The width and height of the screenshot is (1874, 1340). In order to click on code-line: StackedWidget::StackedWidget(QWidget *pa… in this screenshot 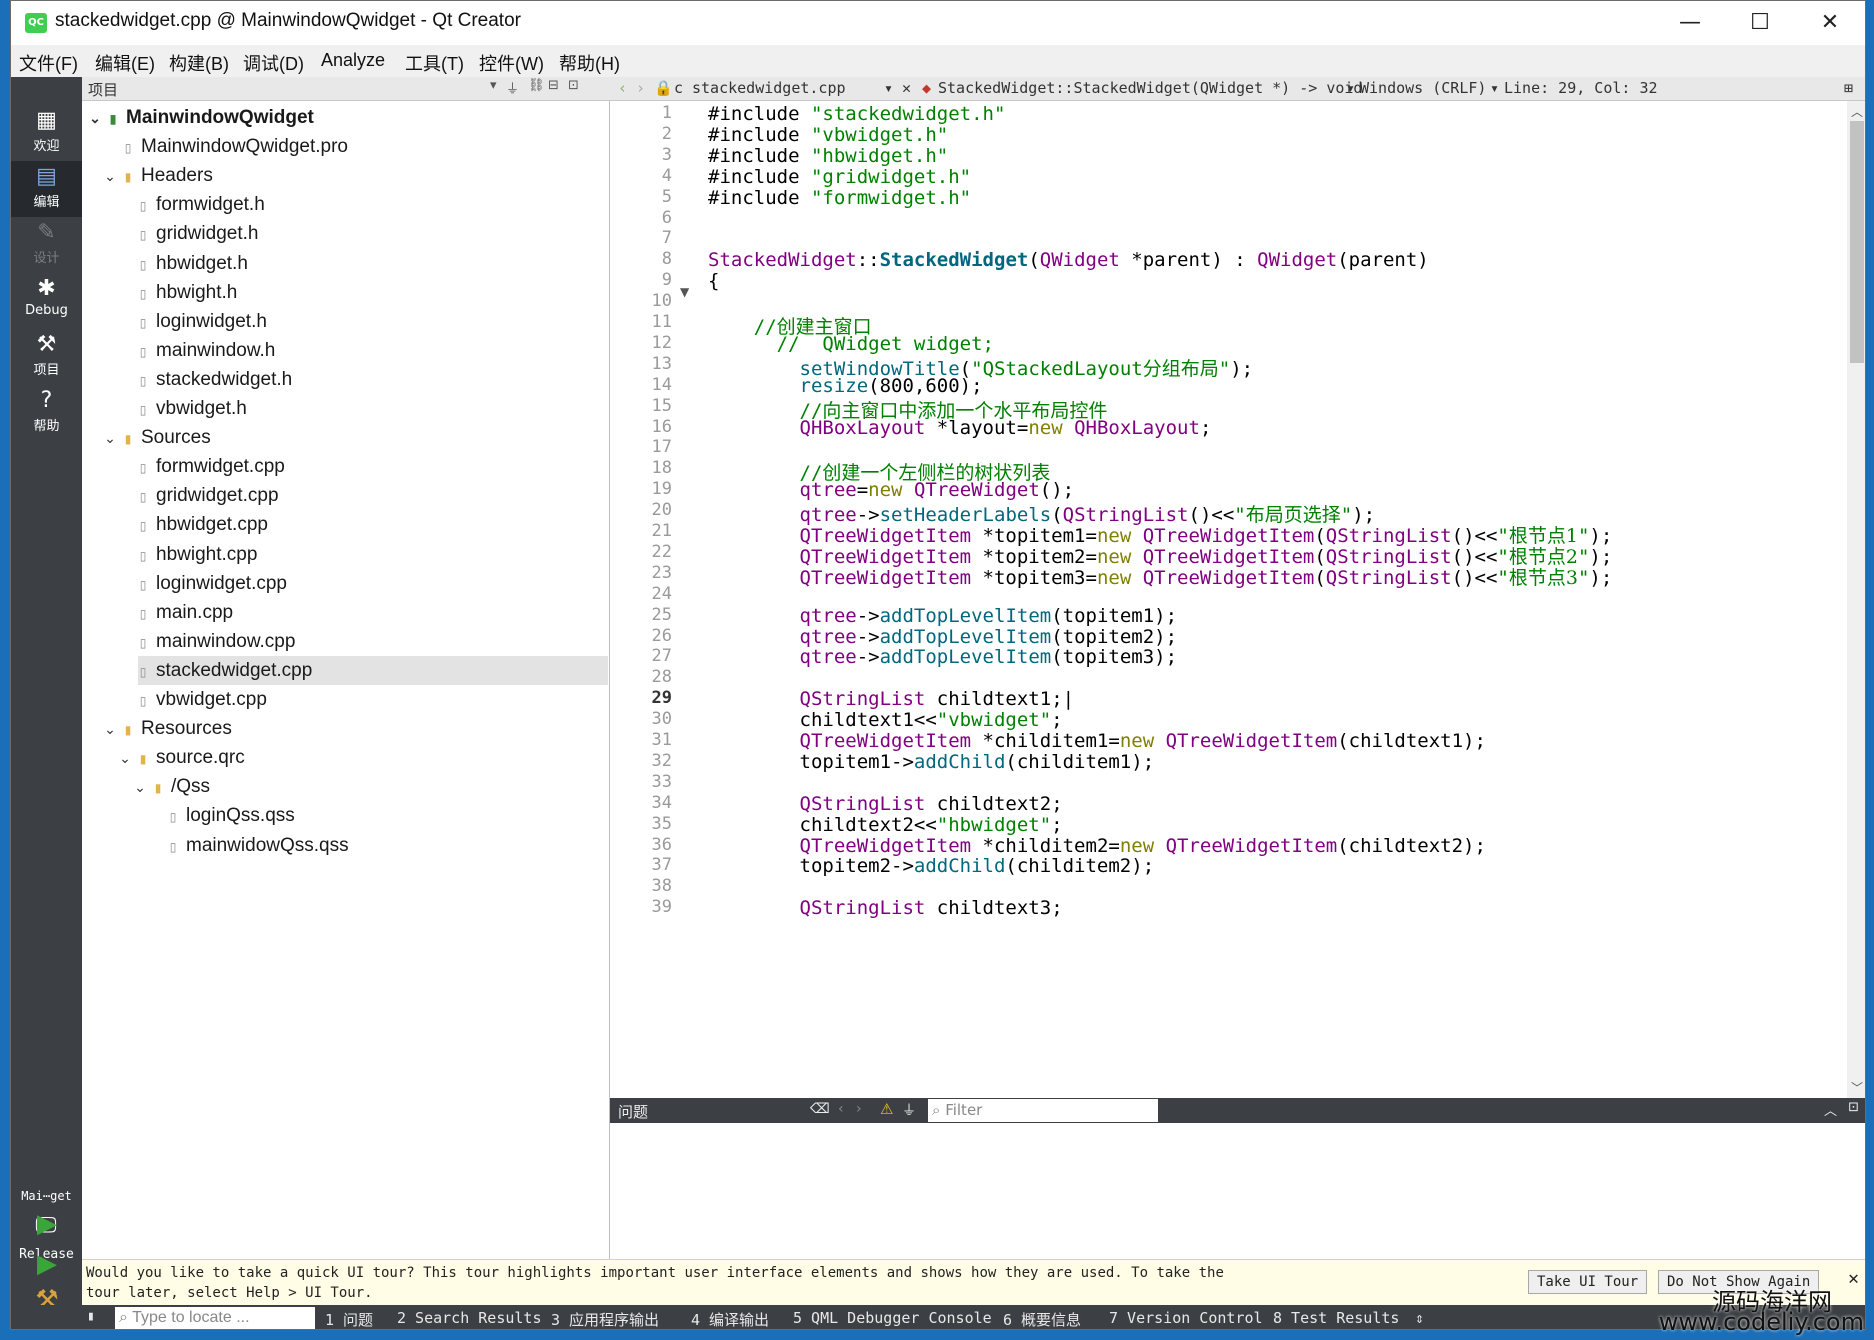, I will do `click(1068, 260)`.